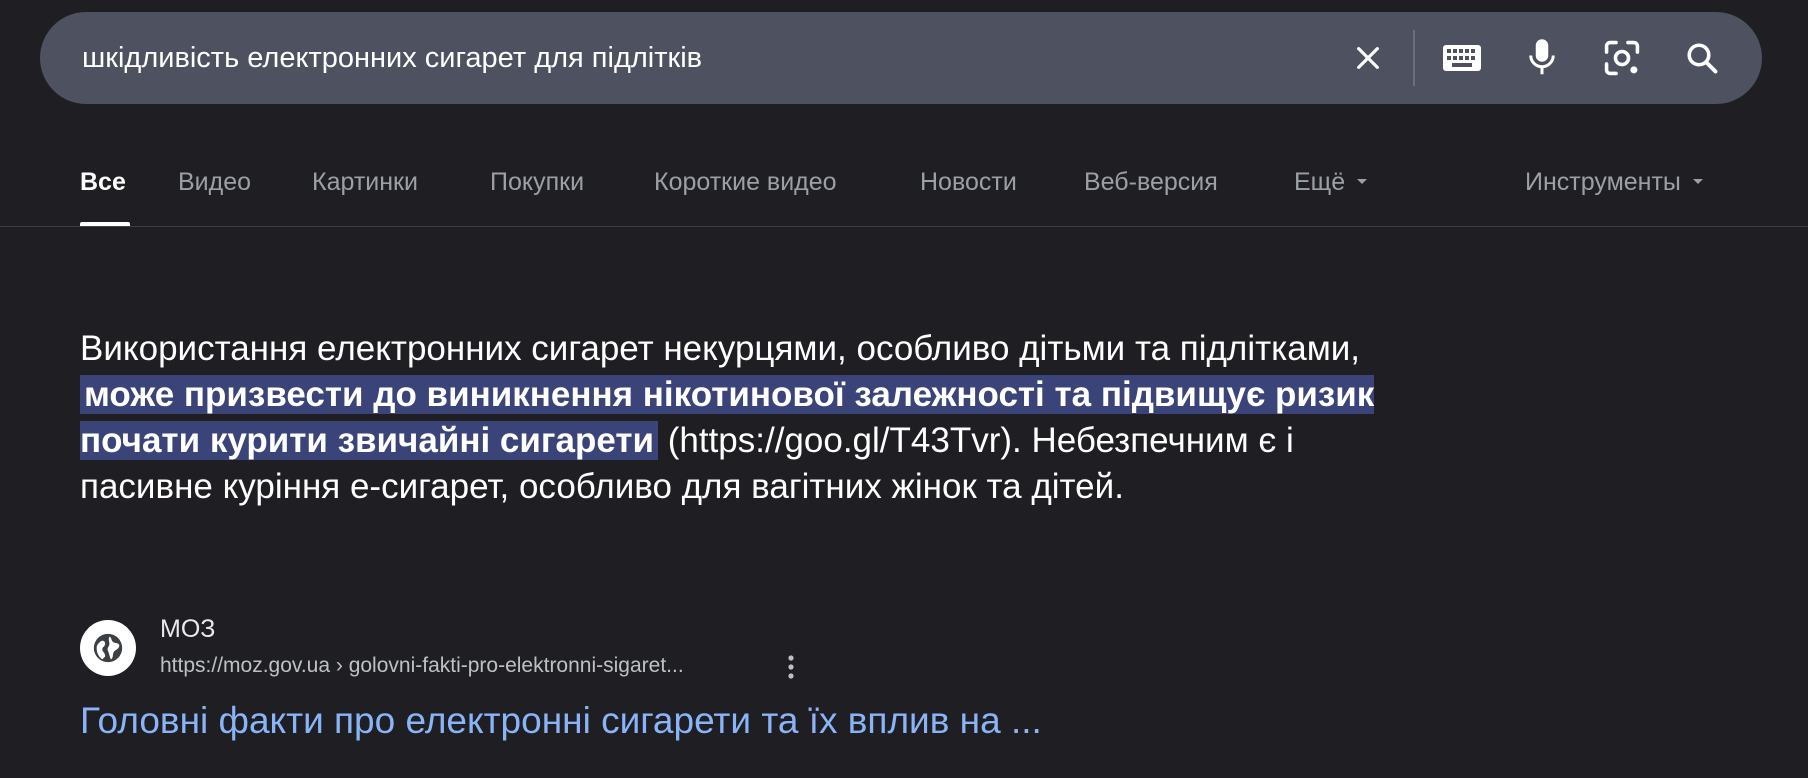 The width and height of the screenshot is (1808, 778). I want to click on tabs-divider, so click(904, 226).